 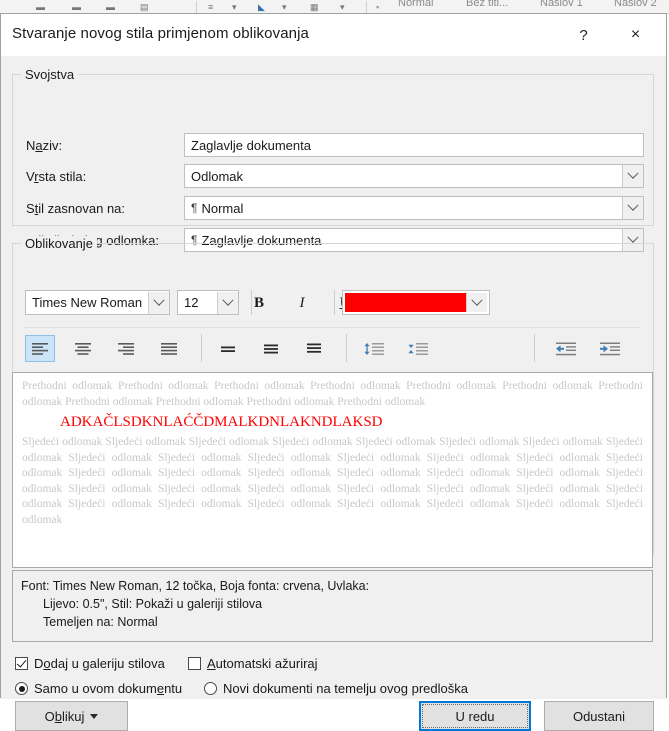 What do you see at coordinates (76, 7) in the screenshot?
I see `ribbon-glyph-2: ▬` at bounding box center [76, 7].